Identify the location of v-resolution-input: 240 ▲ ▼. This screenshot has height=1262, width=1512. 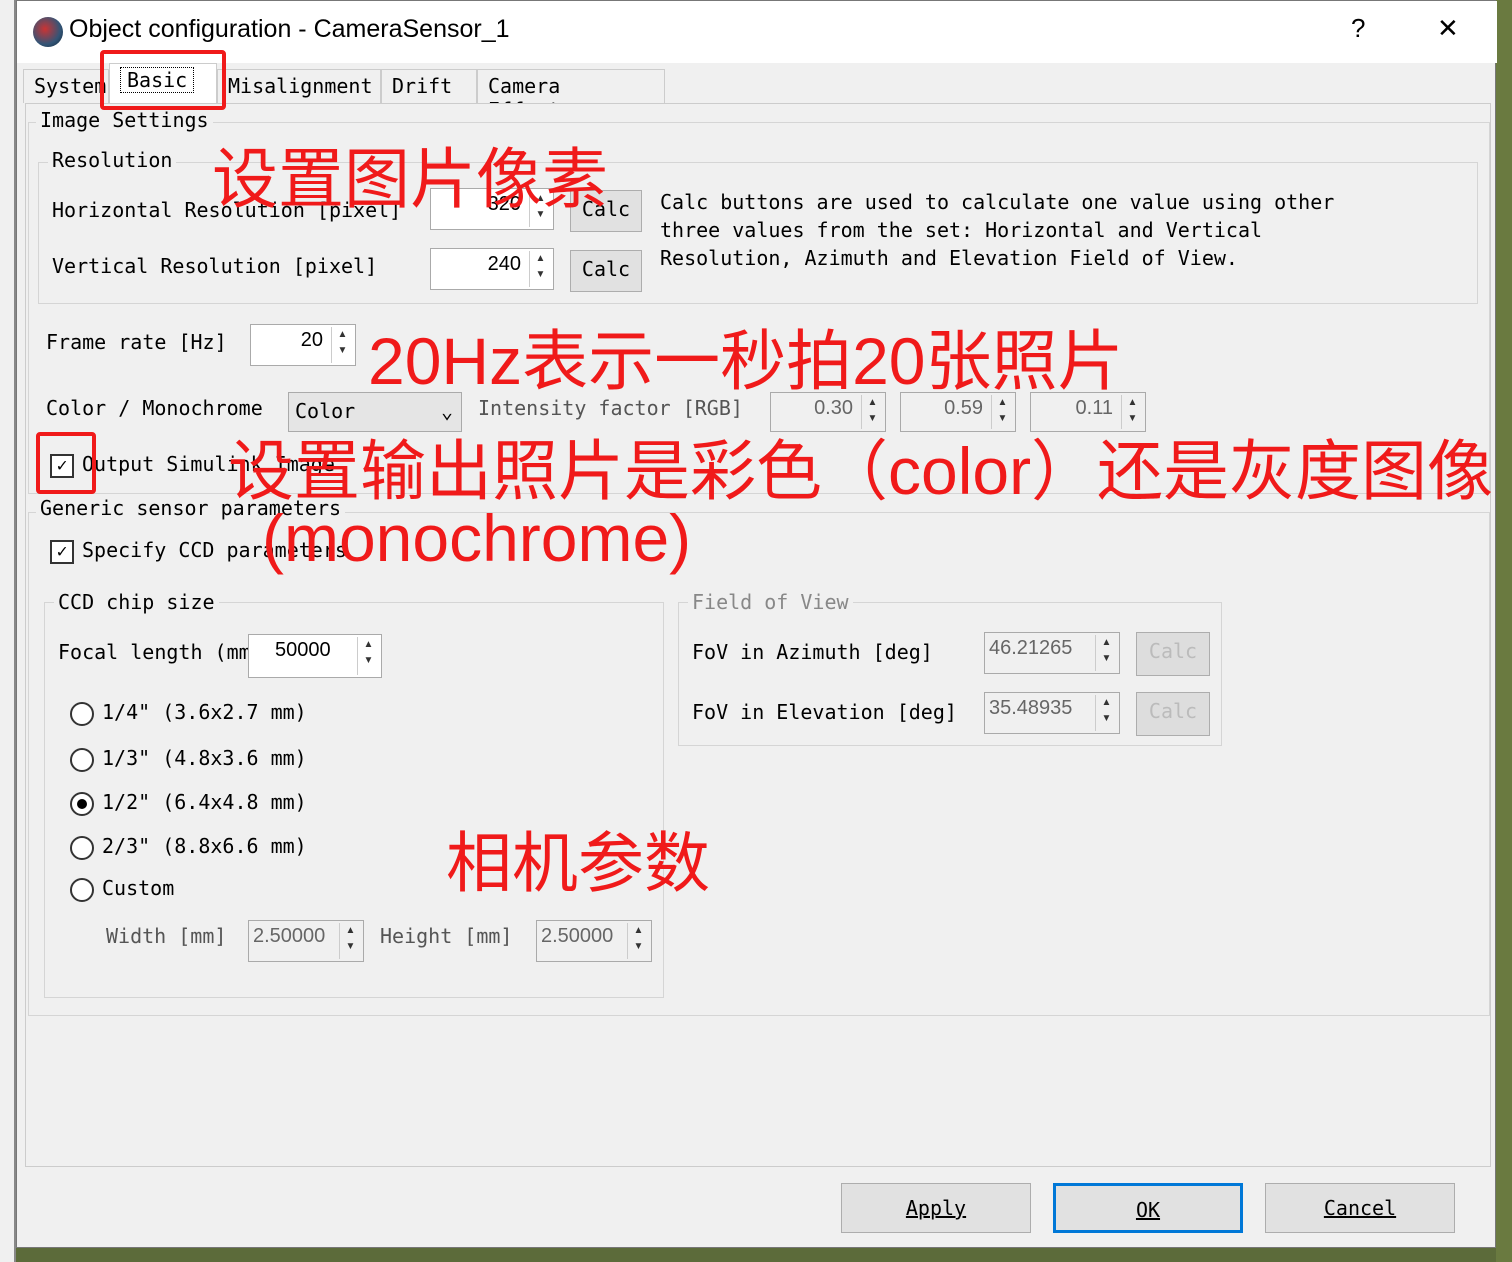
(492, 269).